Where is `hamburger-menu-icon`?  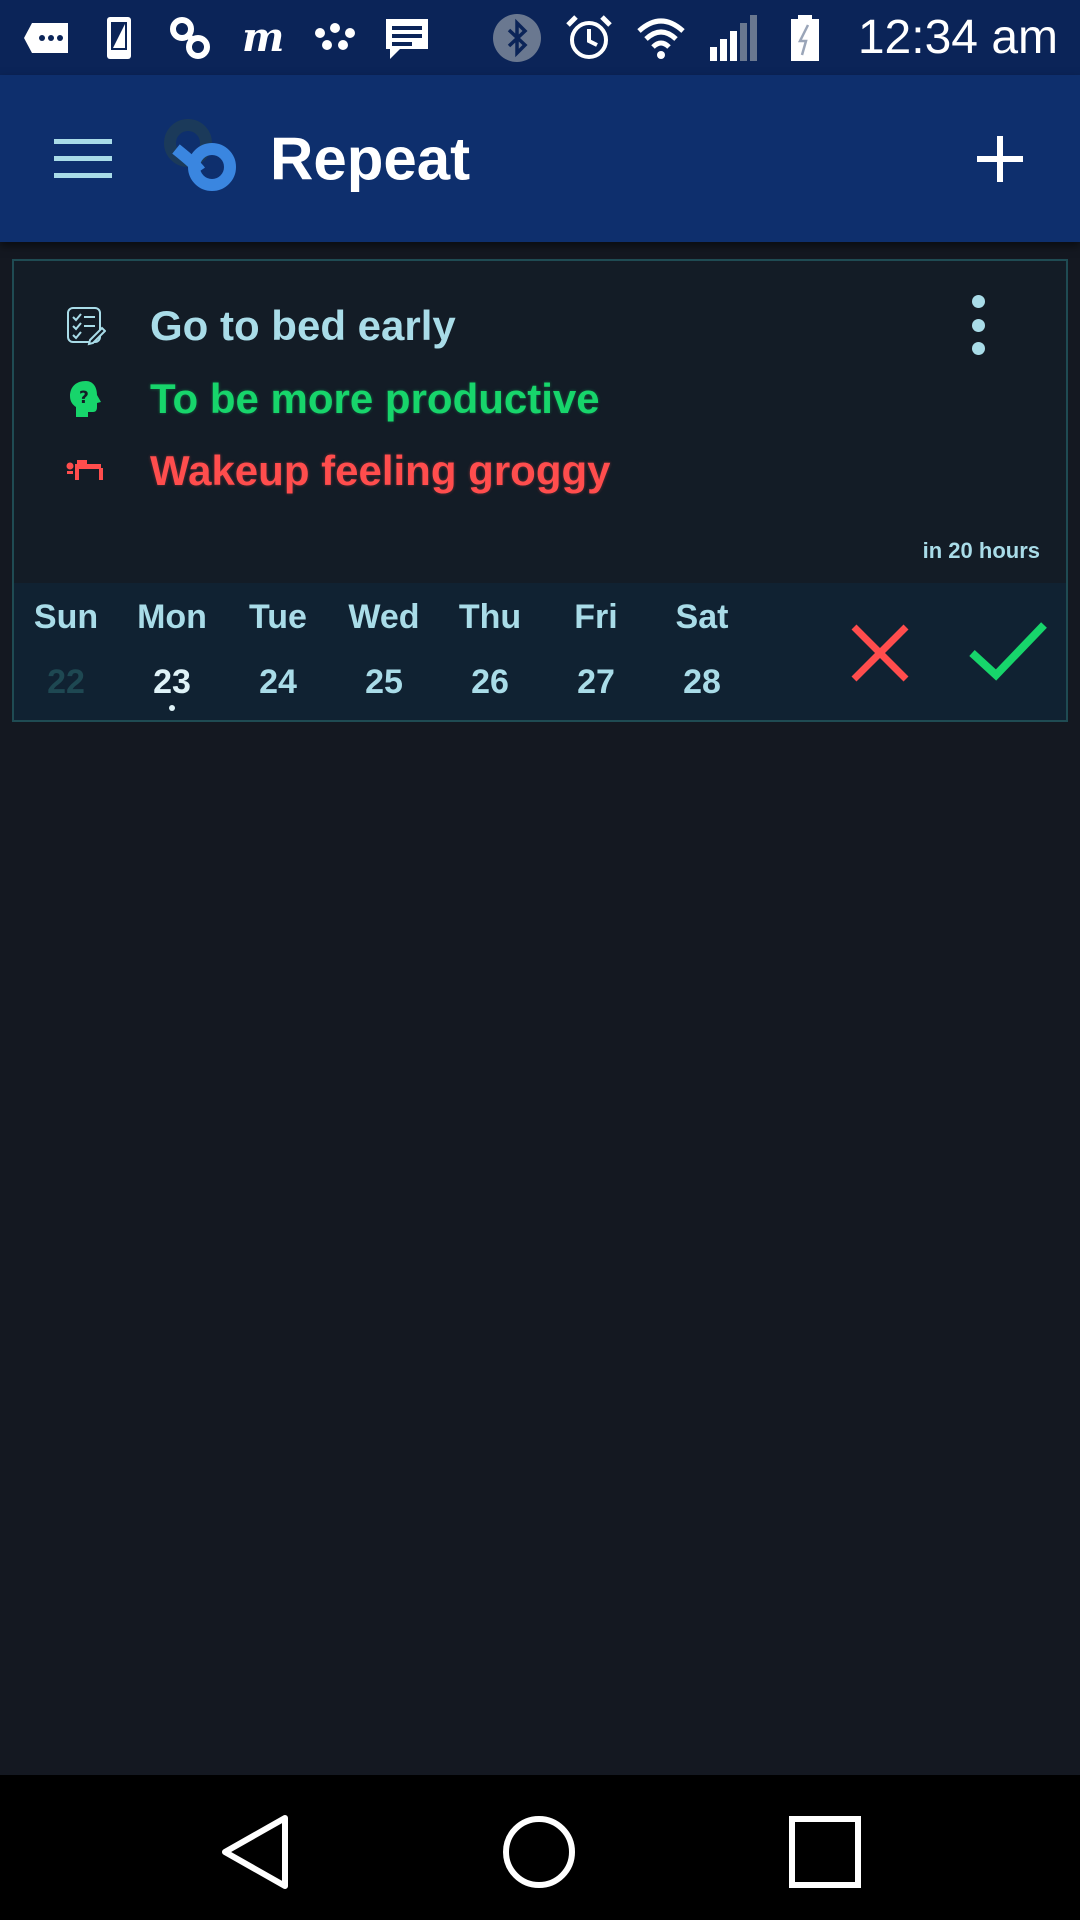 hamburger-menu-icon is located at coordinates (84, 159).